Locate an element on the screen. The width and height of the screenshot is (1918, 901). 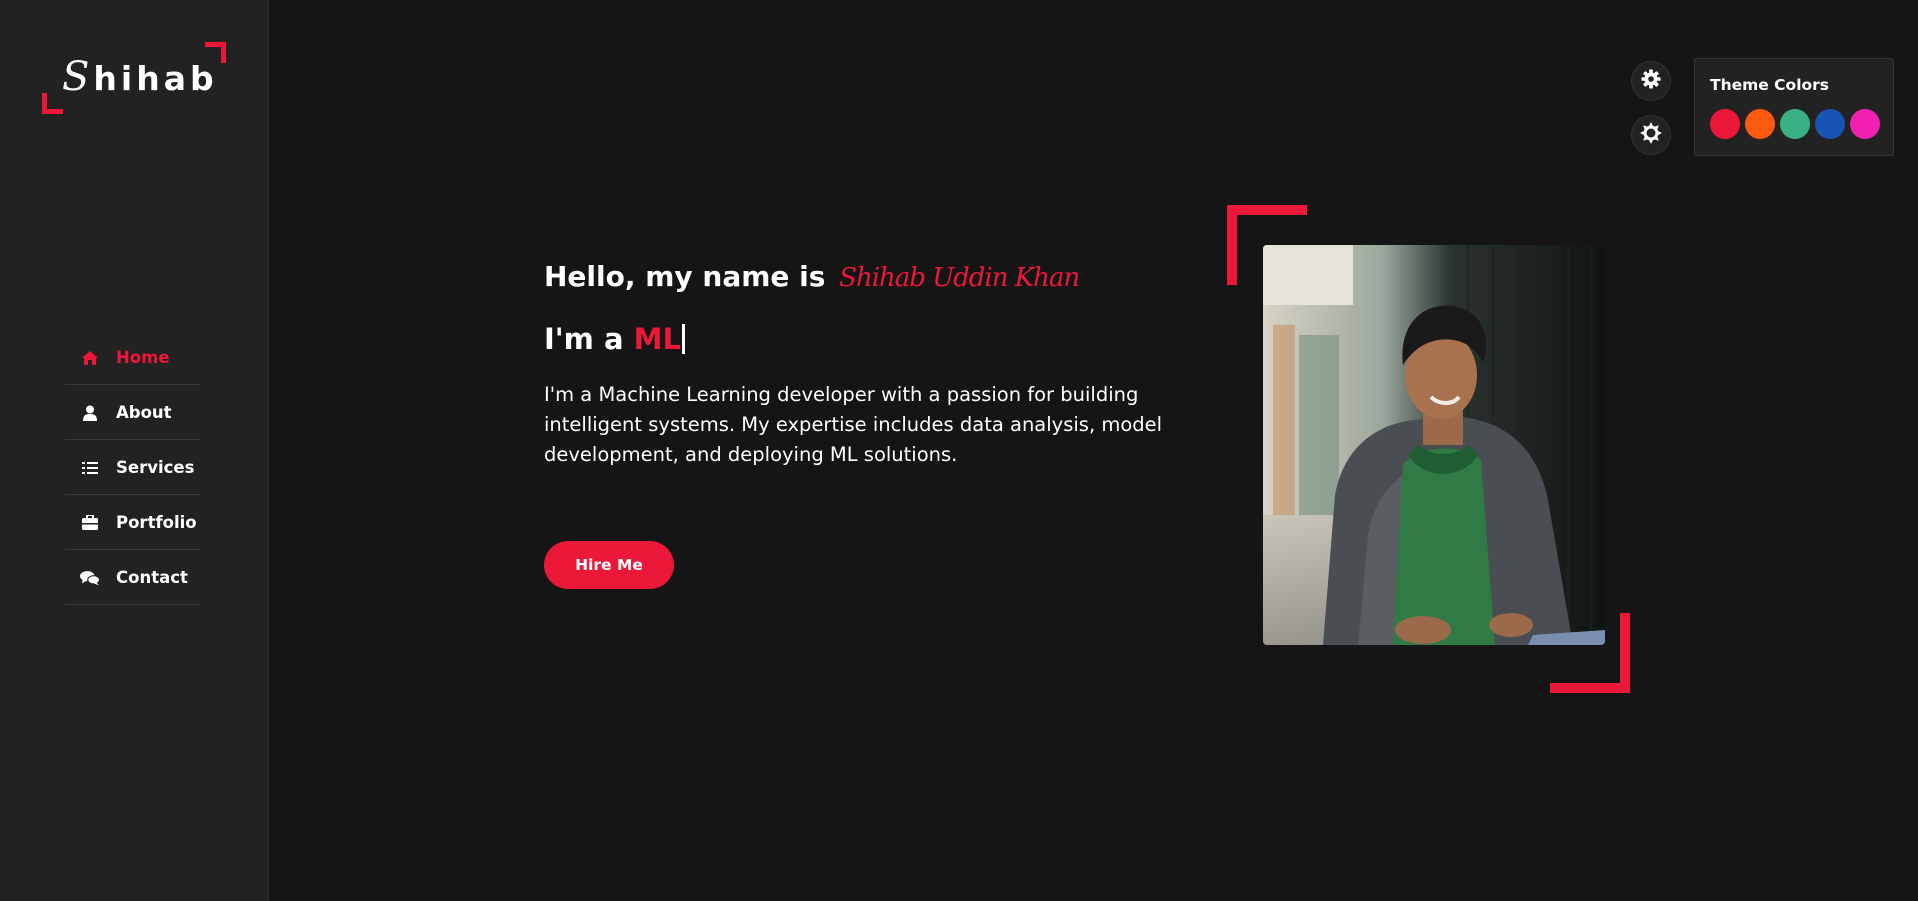
profile-photo is located at coordinates (1434, 445).